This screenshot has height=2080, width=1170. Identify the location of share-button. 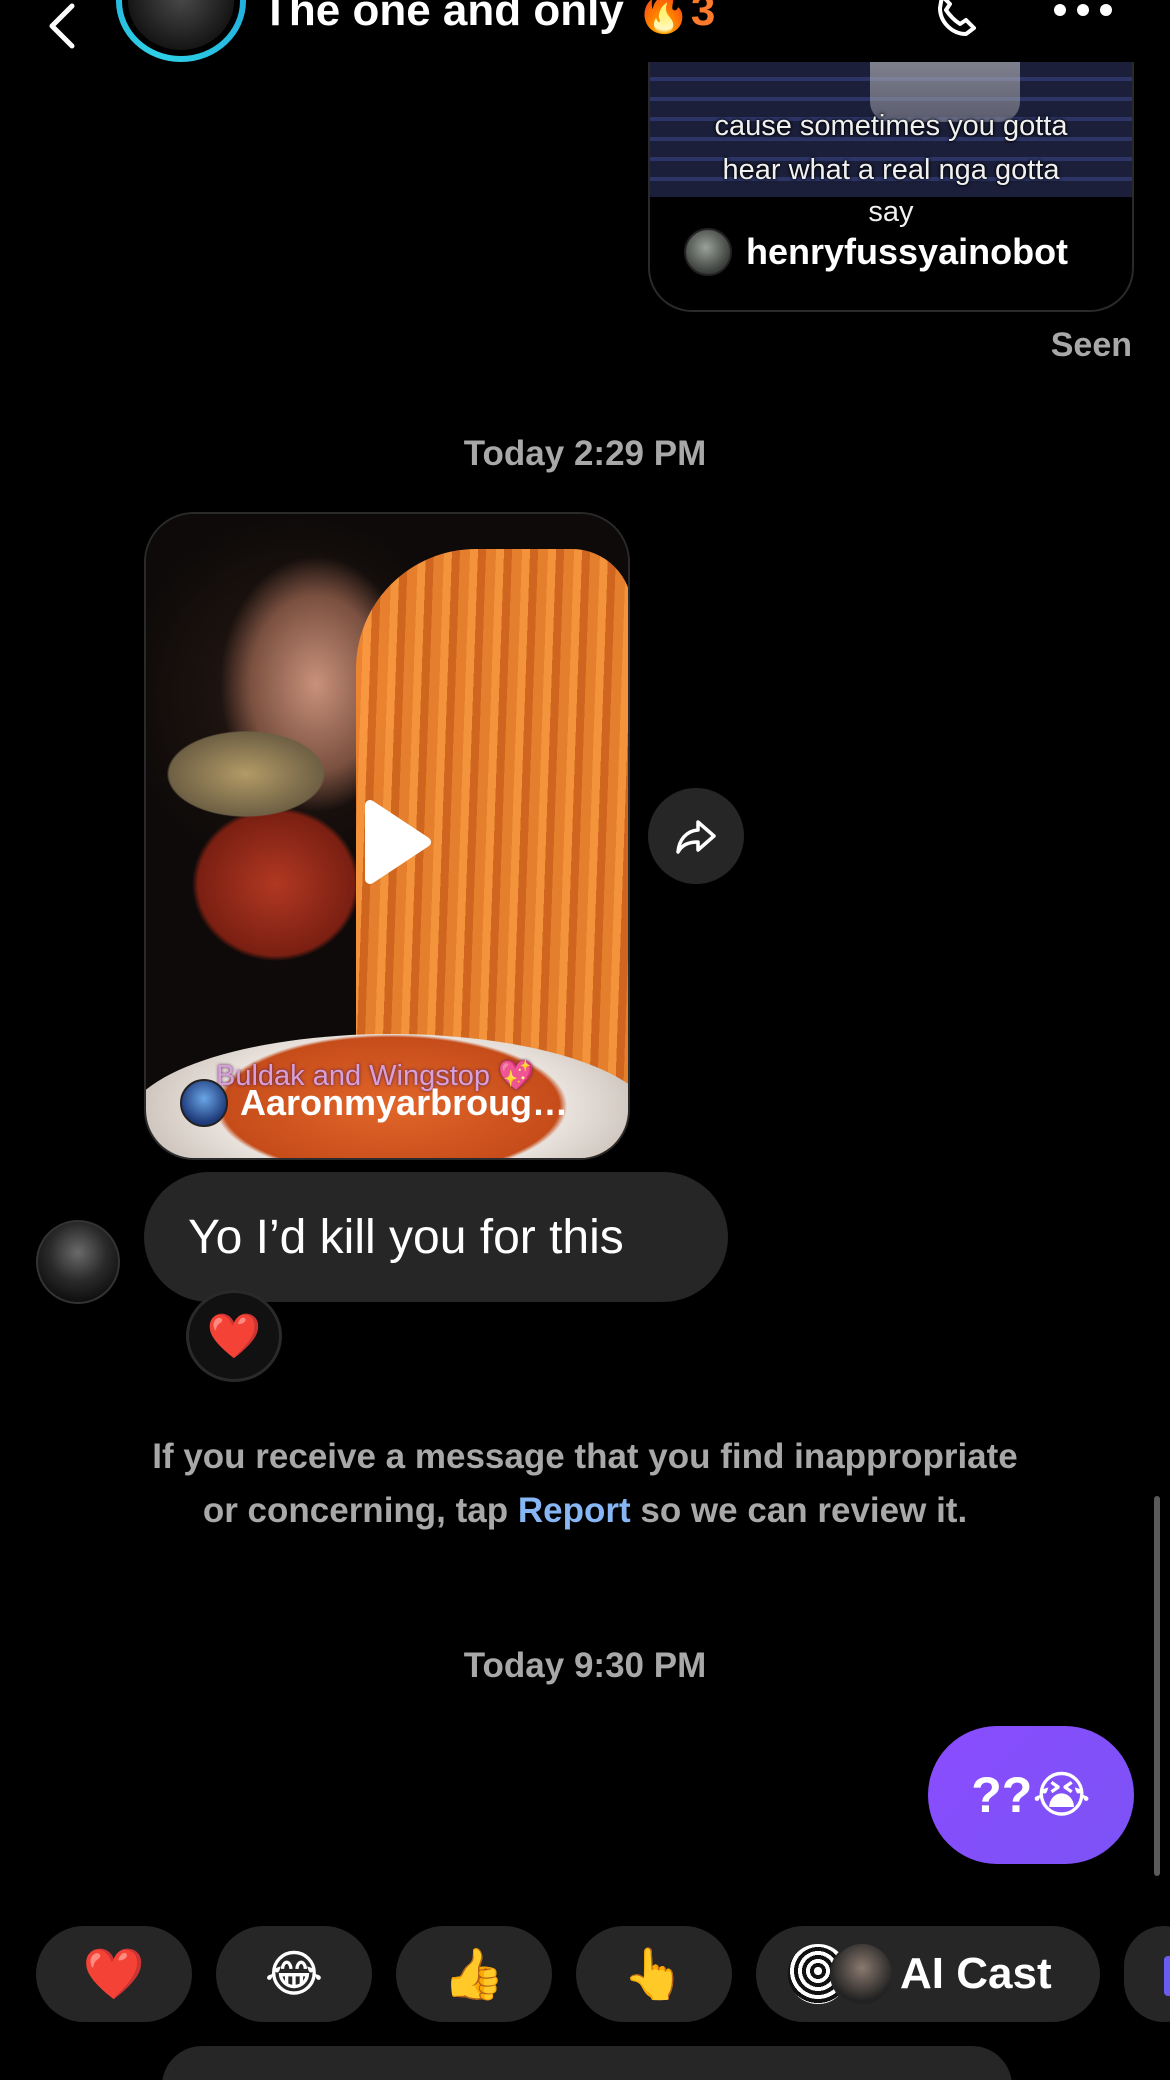
(696, 836).